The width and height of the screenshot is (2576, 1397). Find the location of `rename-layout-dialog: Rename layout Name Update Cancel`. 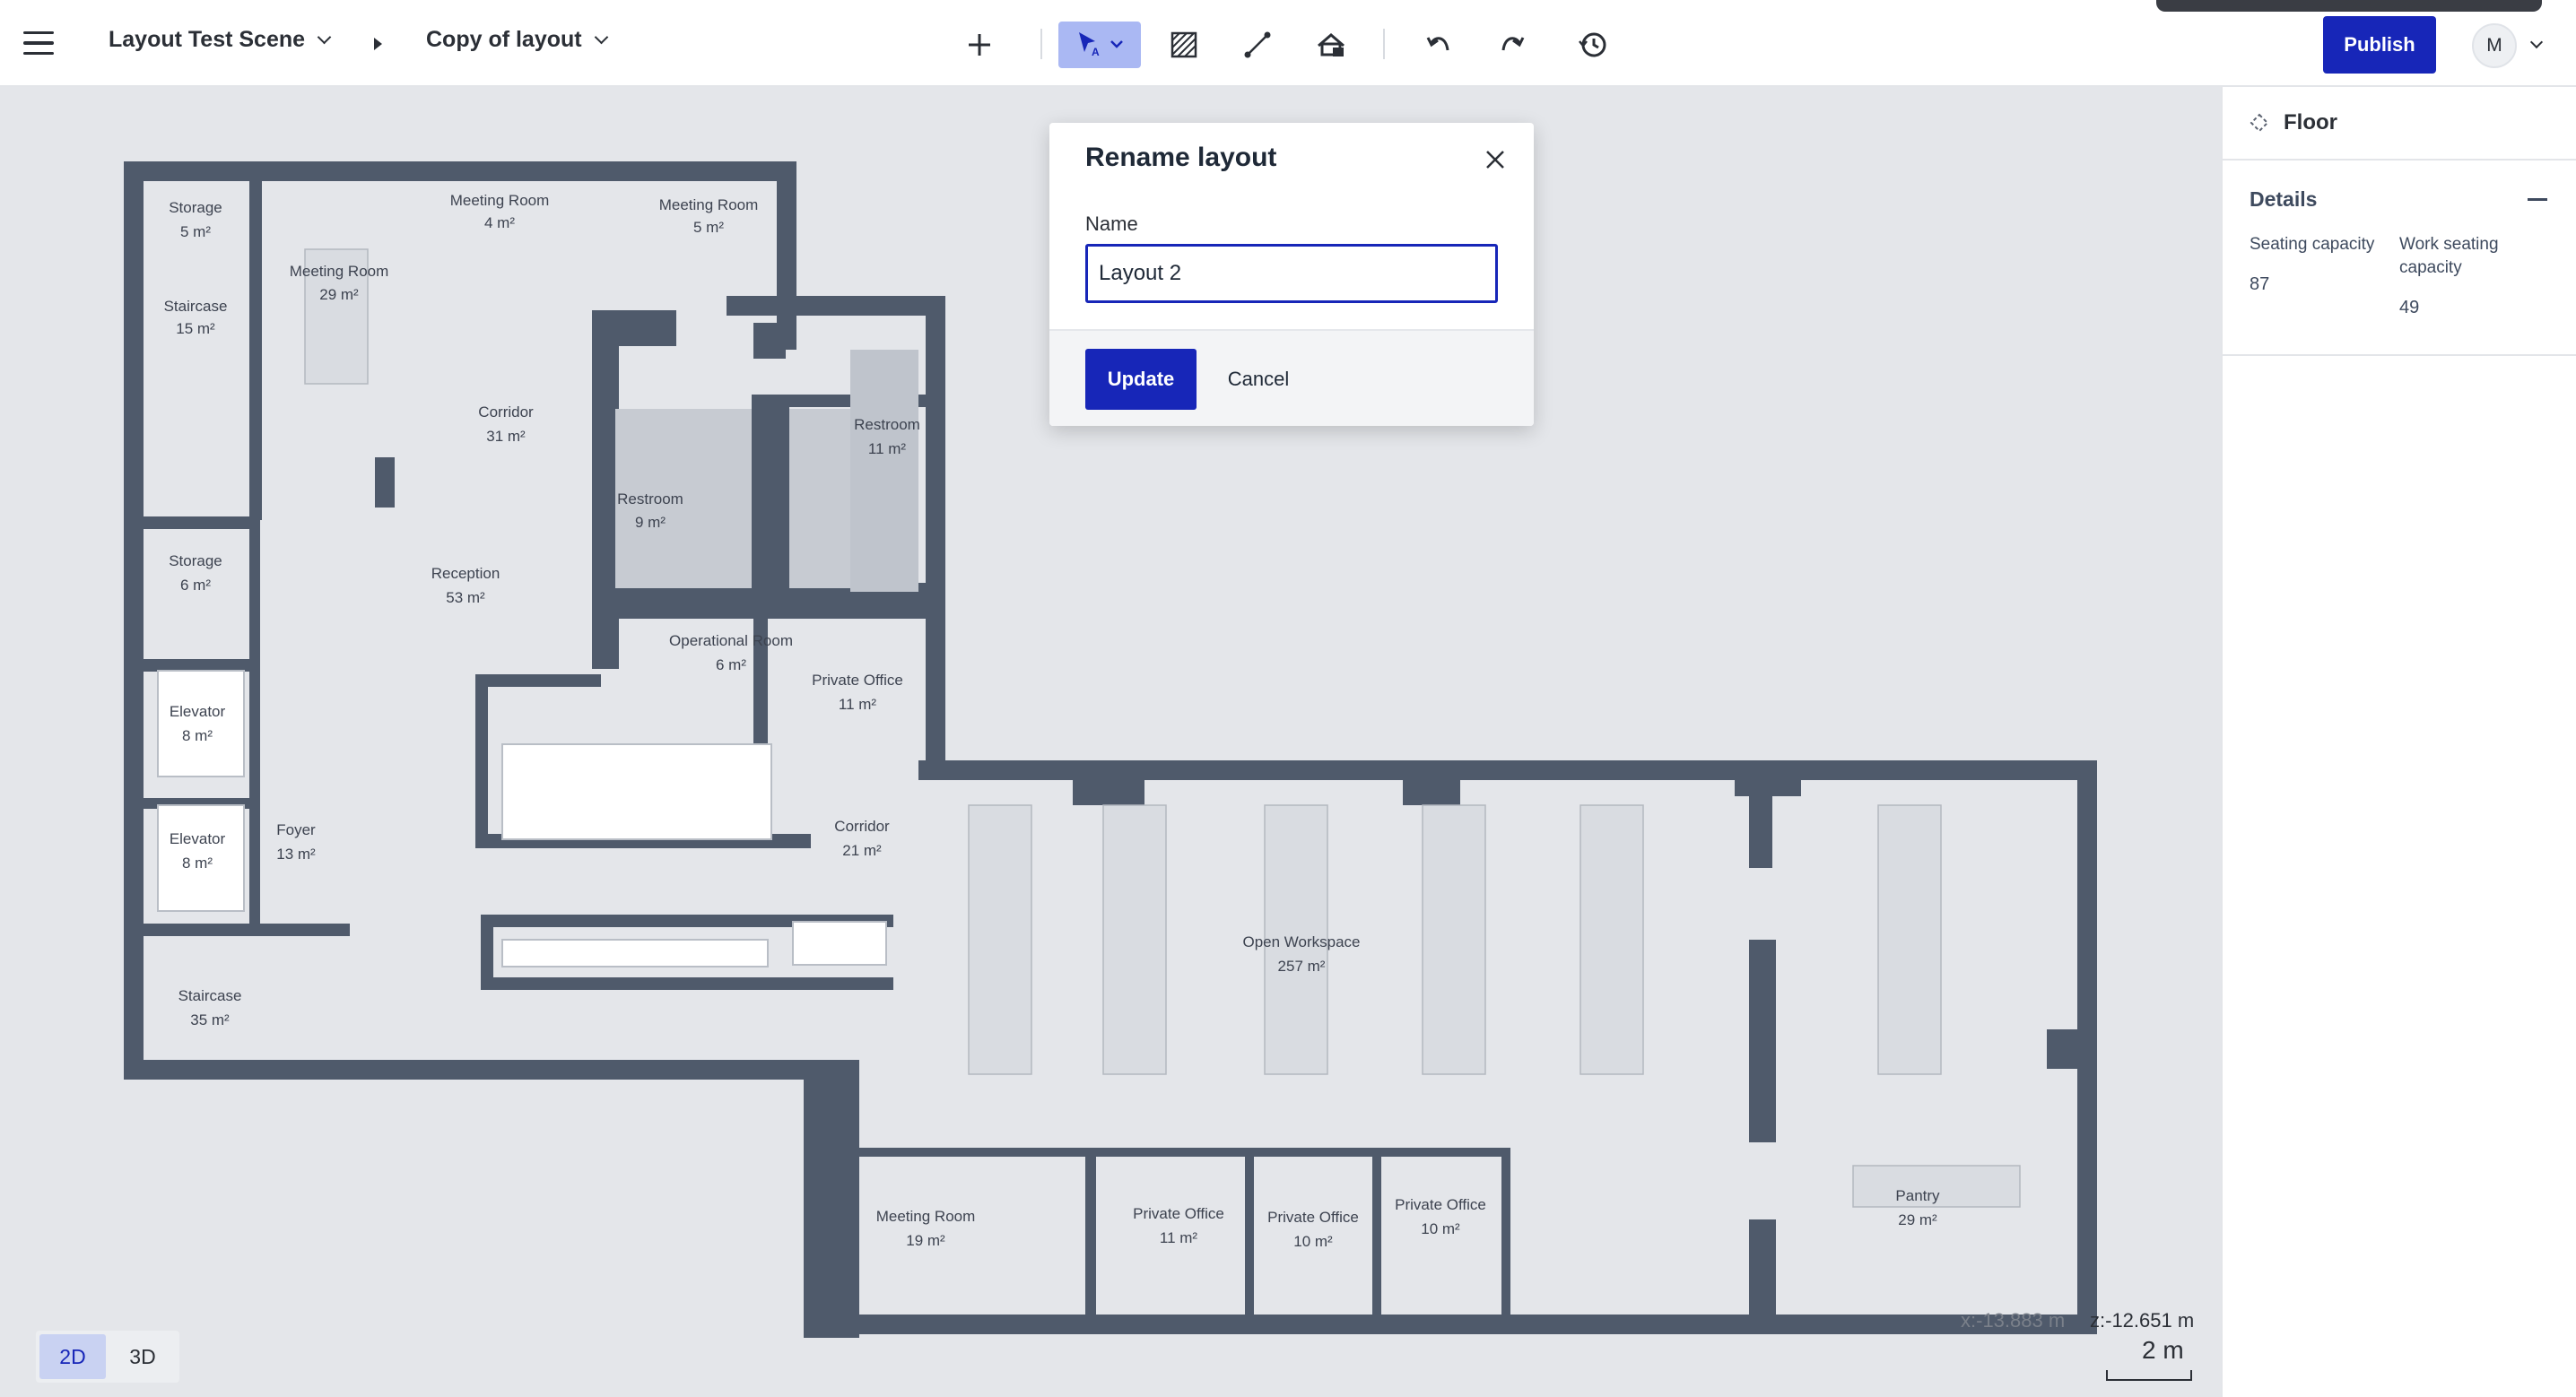

rename-layout-dialog: Rename layout Name Update Cancel is located at coordinates (1291, 274).